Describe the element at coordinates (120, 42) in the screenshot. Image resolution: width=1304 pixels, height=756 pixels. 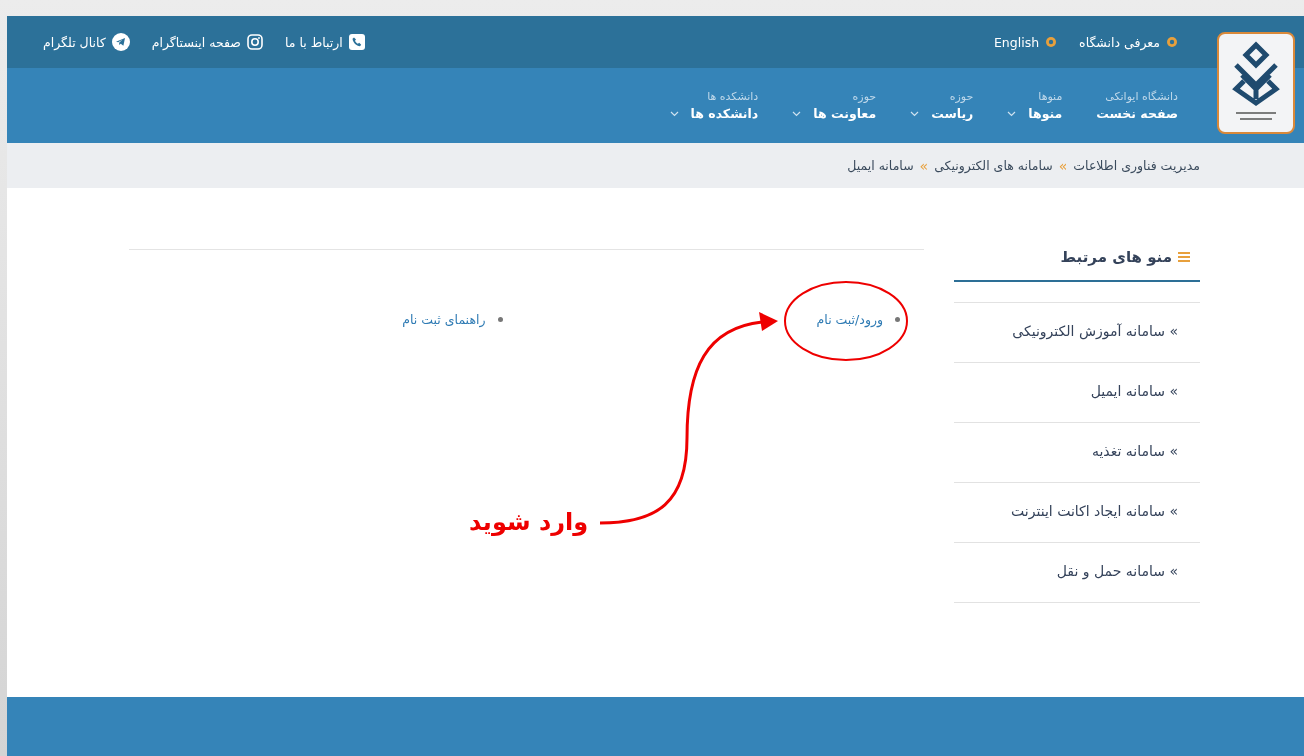
I see `telegram-icon` at that location.